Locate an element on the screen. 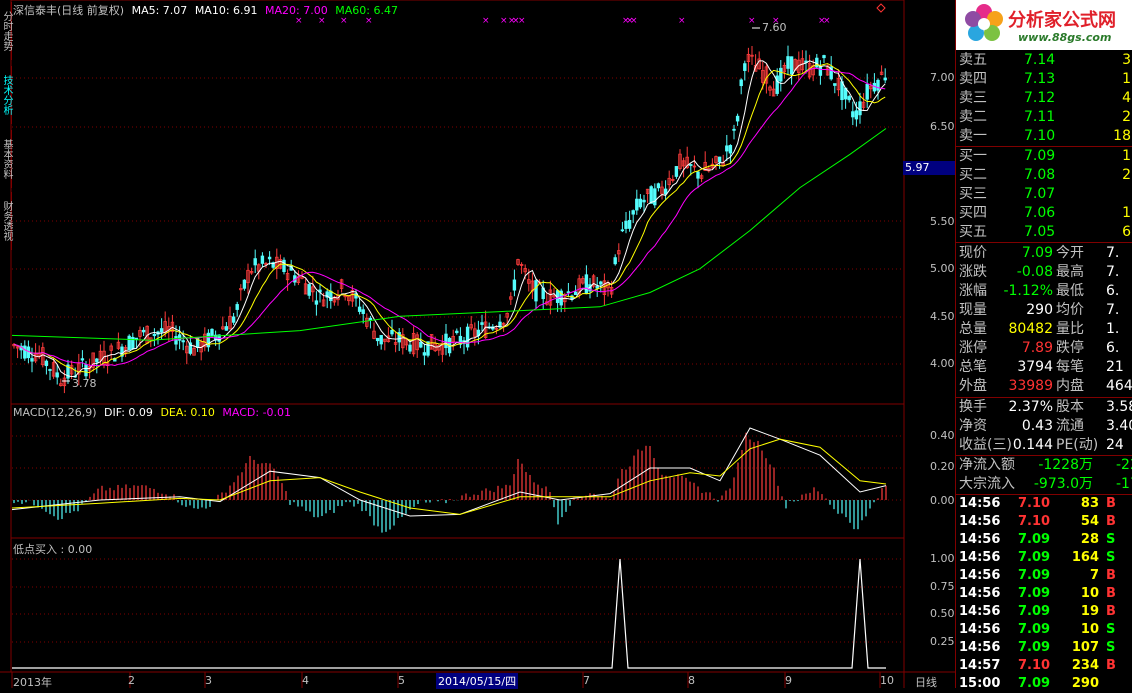  macd-axis-040: 0.40 is located at coordinates (942, 435).